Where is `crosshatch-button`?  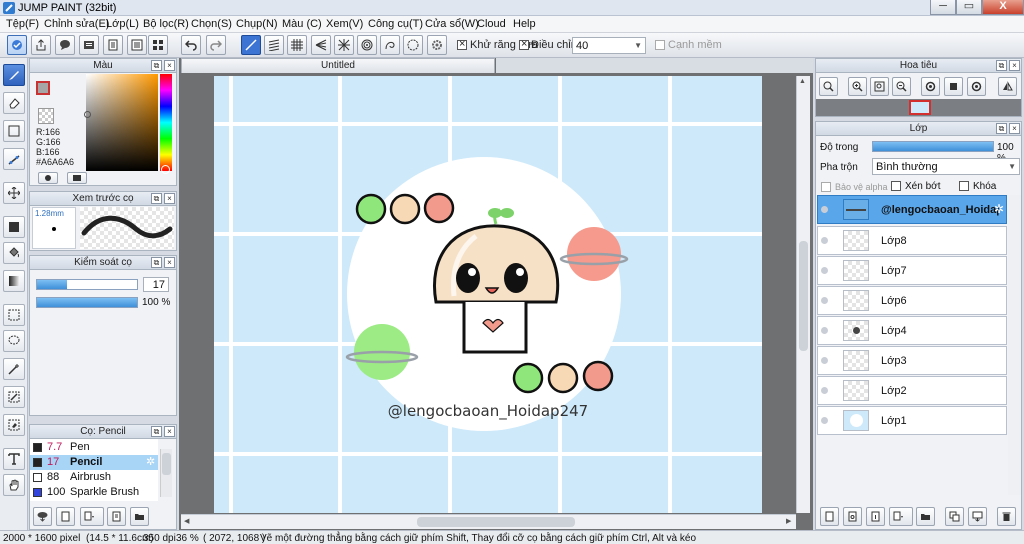 crosshatch-button is located at coordinates (297, 45).